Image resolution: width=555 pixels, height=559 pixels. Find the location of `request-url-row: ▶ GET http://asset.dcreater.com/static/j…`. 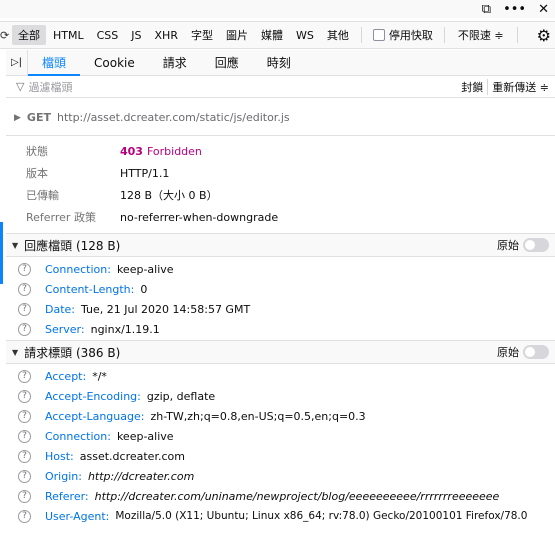

request-url-row: ▶ GET http://asset.dcreater.com/static/j… is located at coordinates (280, 118).